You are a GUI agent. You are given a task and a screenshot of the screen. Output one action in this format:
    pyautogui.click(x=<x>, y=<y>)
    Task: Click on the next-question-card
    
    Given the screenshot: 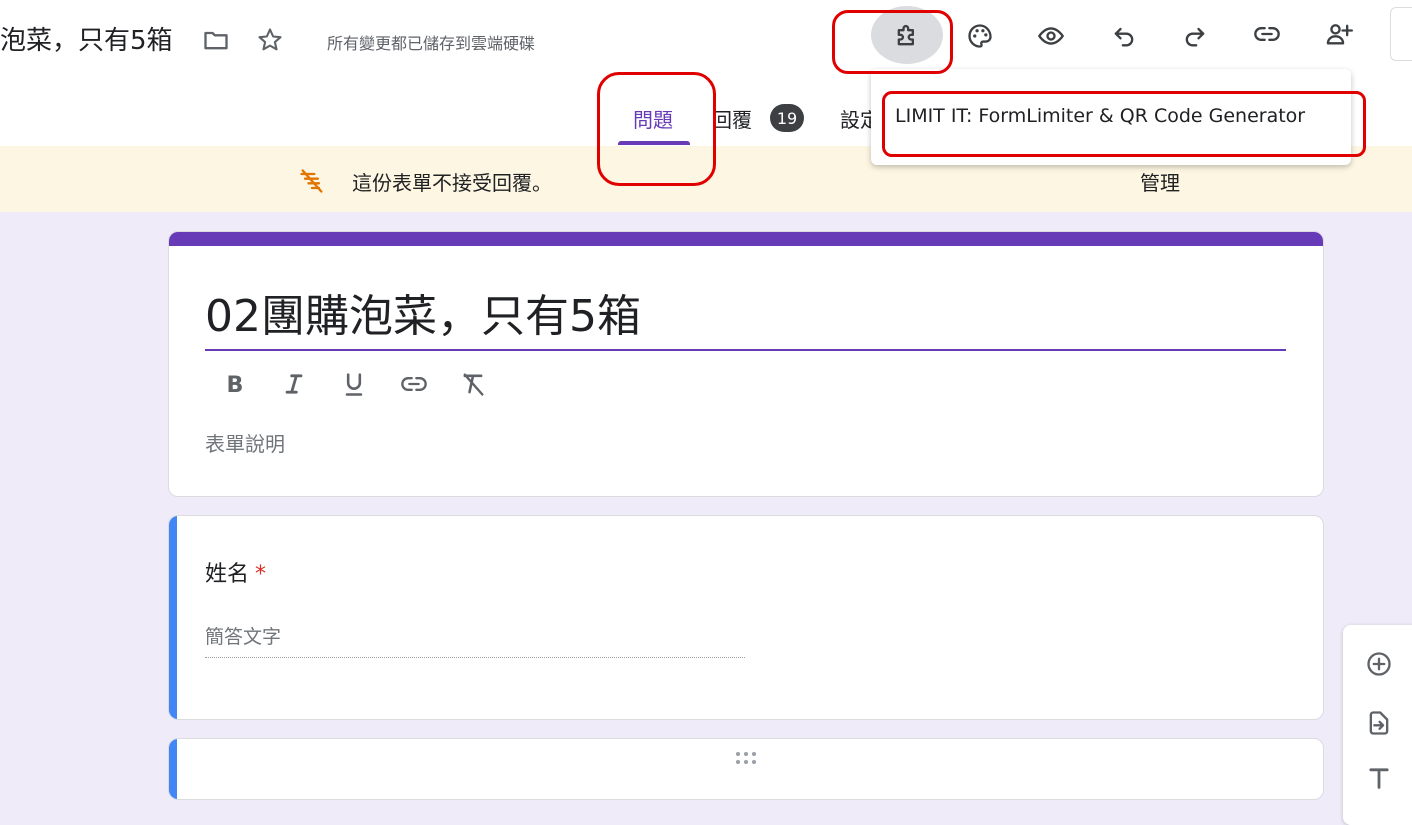 What is the action you would take?
    pyautogui.click(x=746, y=769)
    